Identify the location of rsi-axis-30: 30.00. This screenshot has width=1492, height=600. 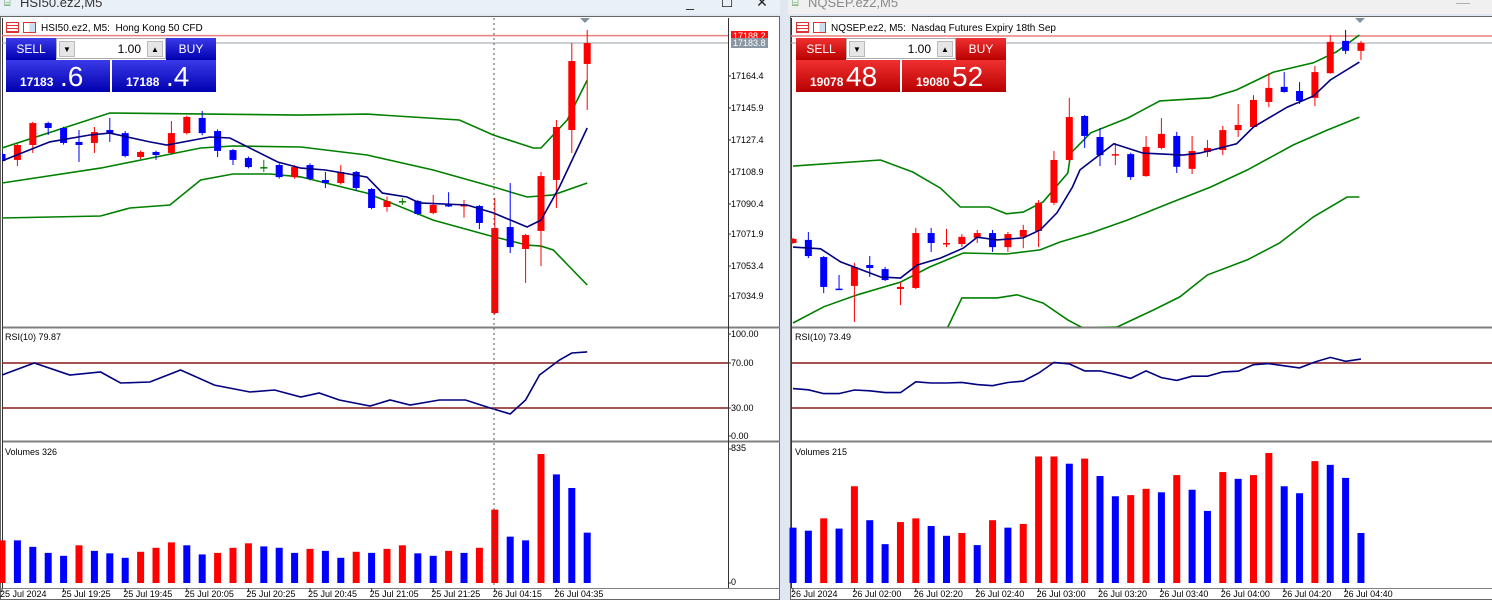
(742, 408).